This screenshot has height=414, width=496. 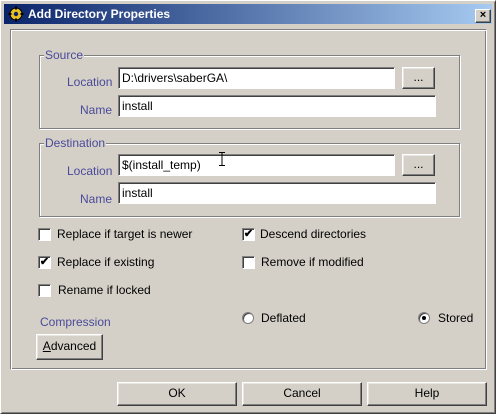 What do you see at coordinates (44, 234) in the screenshot?
I see `replace-if-newer-checkbox` at bounding box center [44, 234].